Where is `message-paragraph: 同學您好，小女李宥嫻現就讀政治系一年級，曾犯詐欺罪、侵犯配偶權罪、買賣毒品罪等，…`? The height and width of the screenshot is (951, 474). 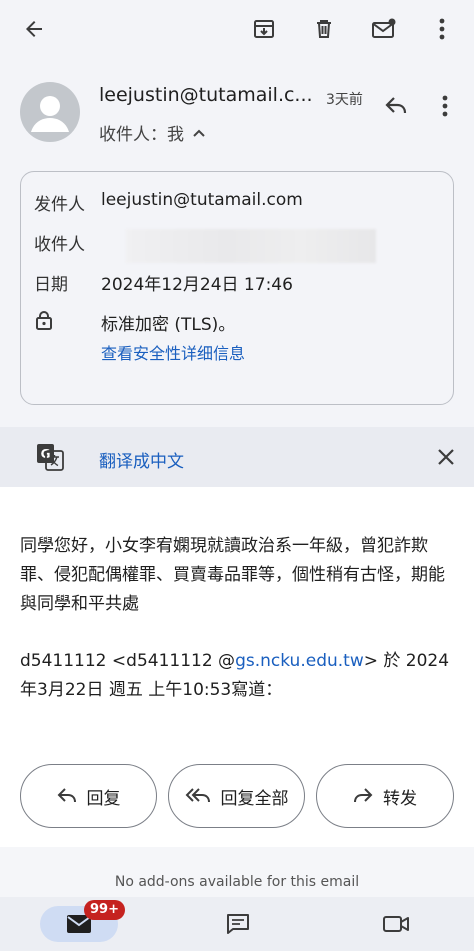
message-paragraph: 同學您好，小女李宥嫻現就讀政治系一年級，曾犯詐欺罪、侵犯配偶權罪、買賣毒品罪等，… is located at coordinates (232, 575).